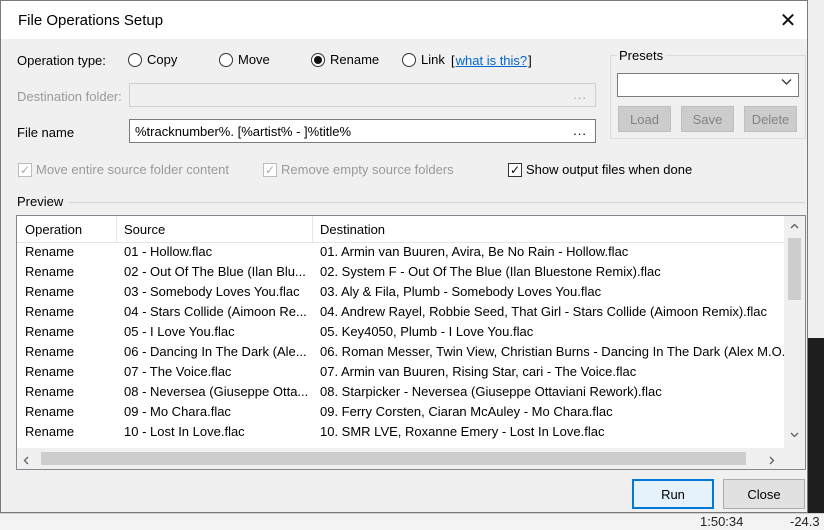  Describe the element at coordinates (816, 428) in the screenshot. I see `background-dark-band` at that location.